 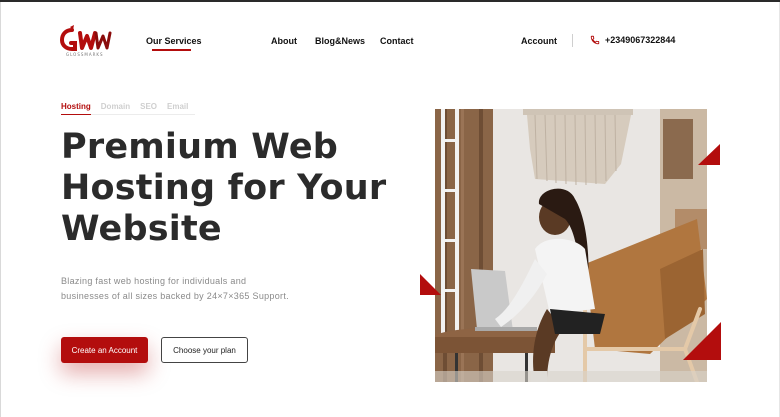 I want to click on decor-triangle-top-right, so click(x=709, y=154).